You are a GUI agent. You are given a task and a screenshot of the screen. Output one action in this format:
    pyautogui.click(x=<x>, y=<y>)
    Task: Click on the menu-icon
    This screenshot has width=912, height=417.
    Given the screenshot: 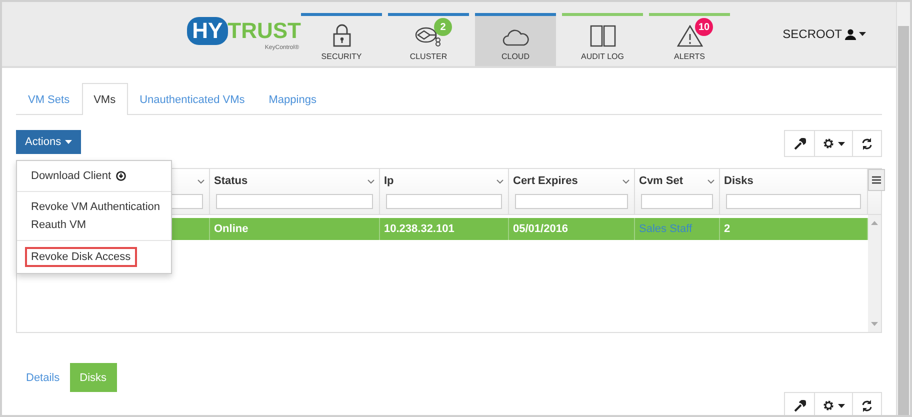 What is the action you would take?
    pyautogui.click(x=876, y=180)
    